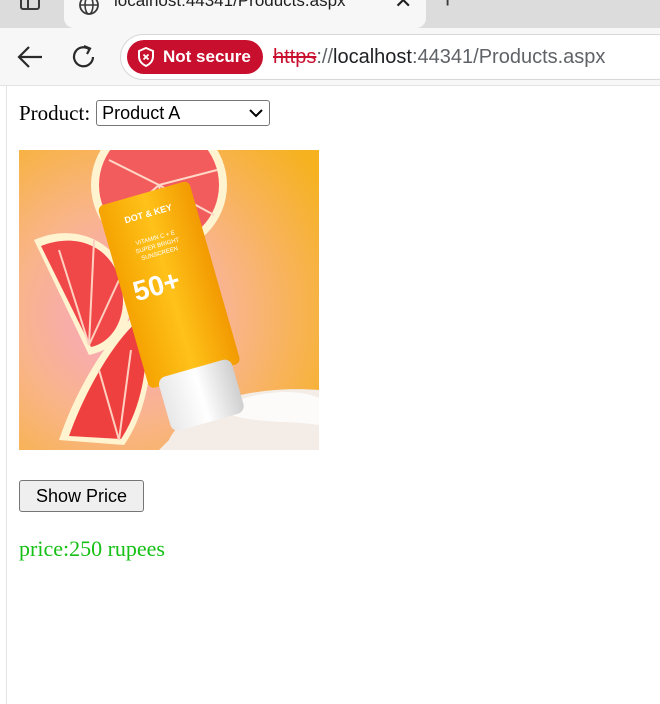  Describe the element at coordinates (84, 57) in the screenshot. I see `reload-icon` at that location.